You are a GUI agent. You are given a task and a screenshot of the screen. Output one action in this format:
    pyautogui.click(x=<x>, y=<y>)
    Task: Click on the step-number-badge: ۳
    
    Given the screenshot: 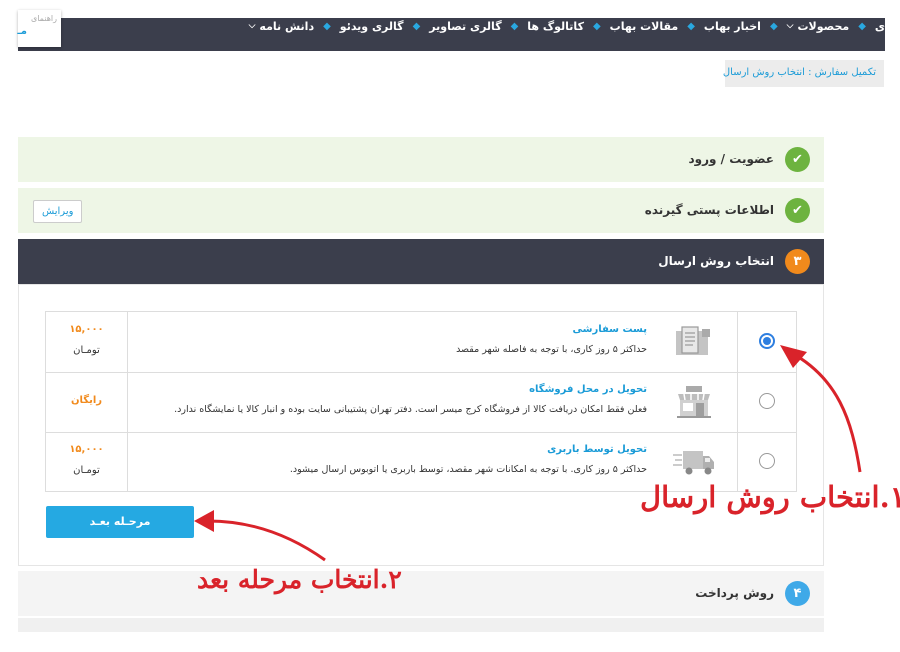 What is the action you would take?
    pyautogui.click(x=797, y=261)
    